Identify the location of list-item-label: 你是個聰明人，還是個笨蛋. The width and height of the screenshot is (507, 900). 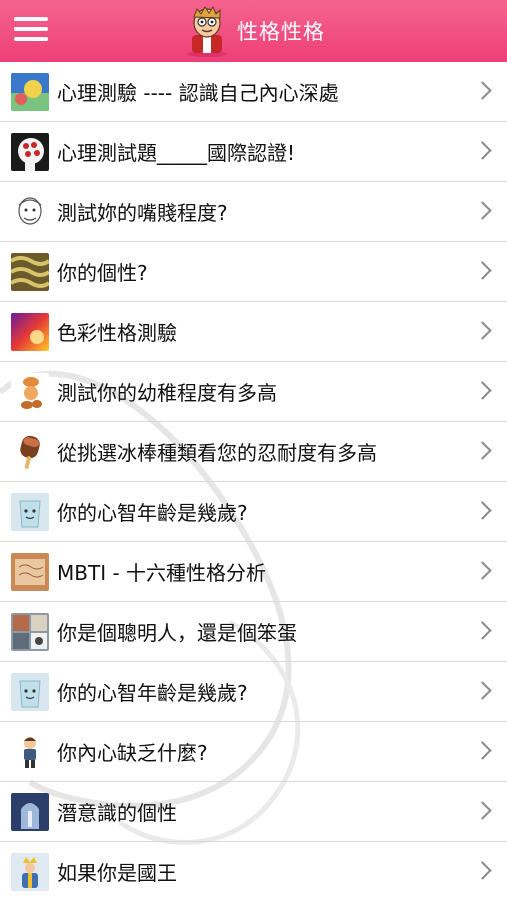
(177, 633).